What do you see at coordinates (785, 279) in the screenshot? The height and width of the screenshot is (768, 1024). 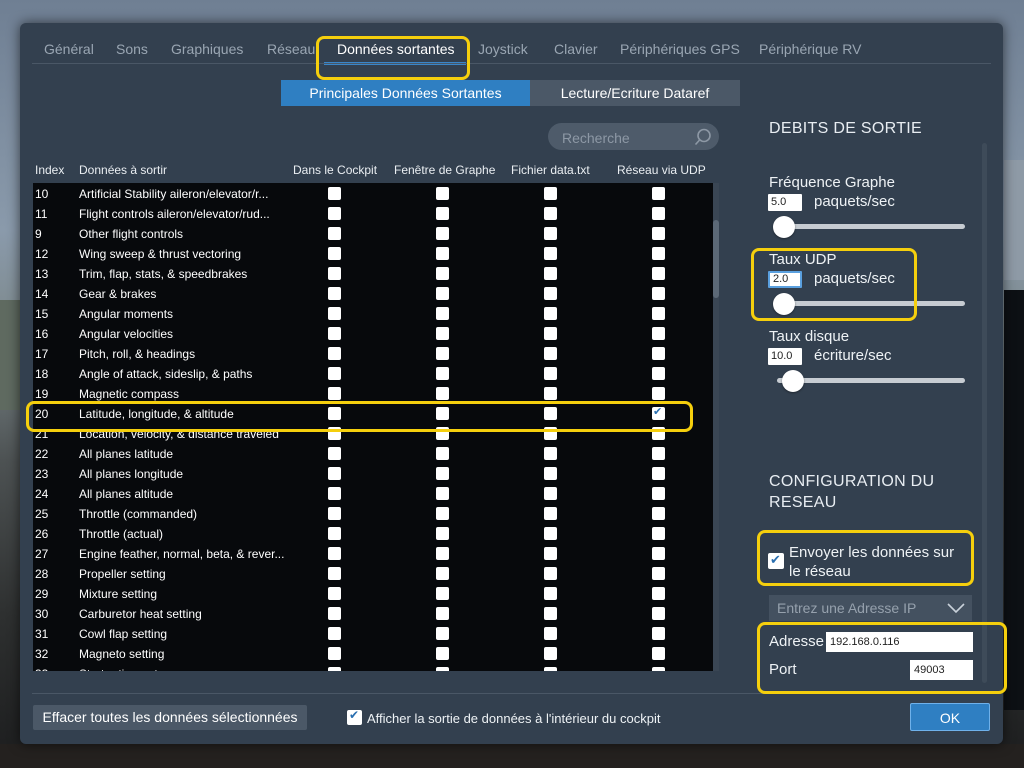 I see `udp-rate-input: 2.0` at bounding box center [785, 279].